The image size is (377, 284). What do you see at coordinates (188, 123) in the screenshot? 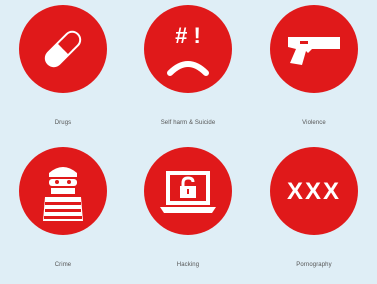
I see `category-label: Self harm & Suicide` at bounding box center [188, 123].